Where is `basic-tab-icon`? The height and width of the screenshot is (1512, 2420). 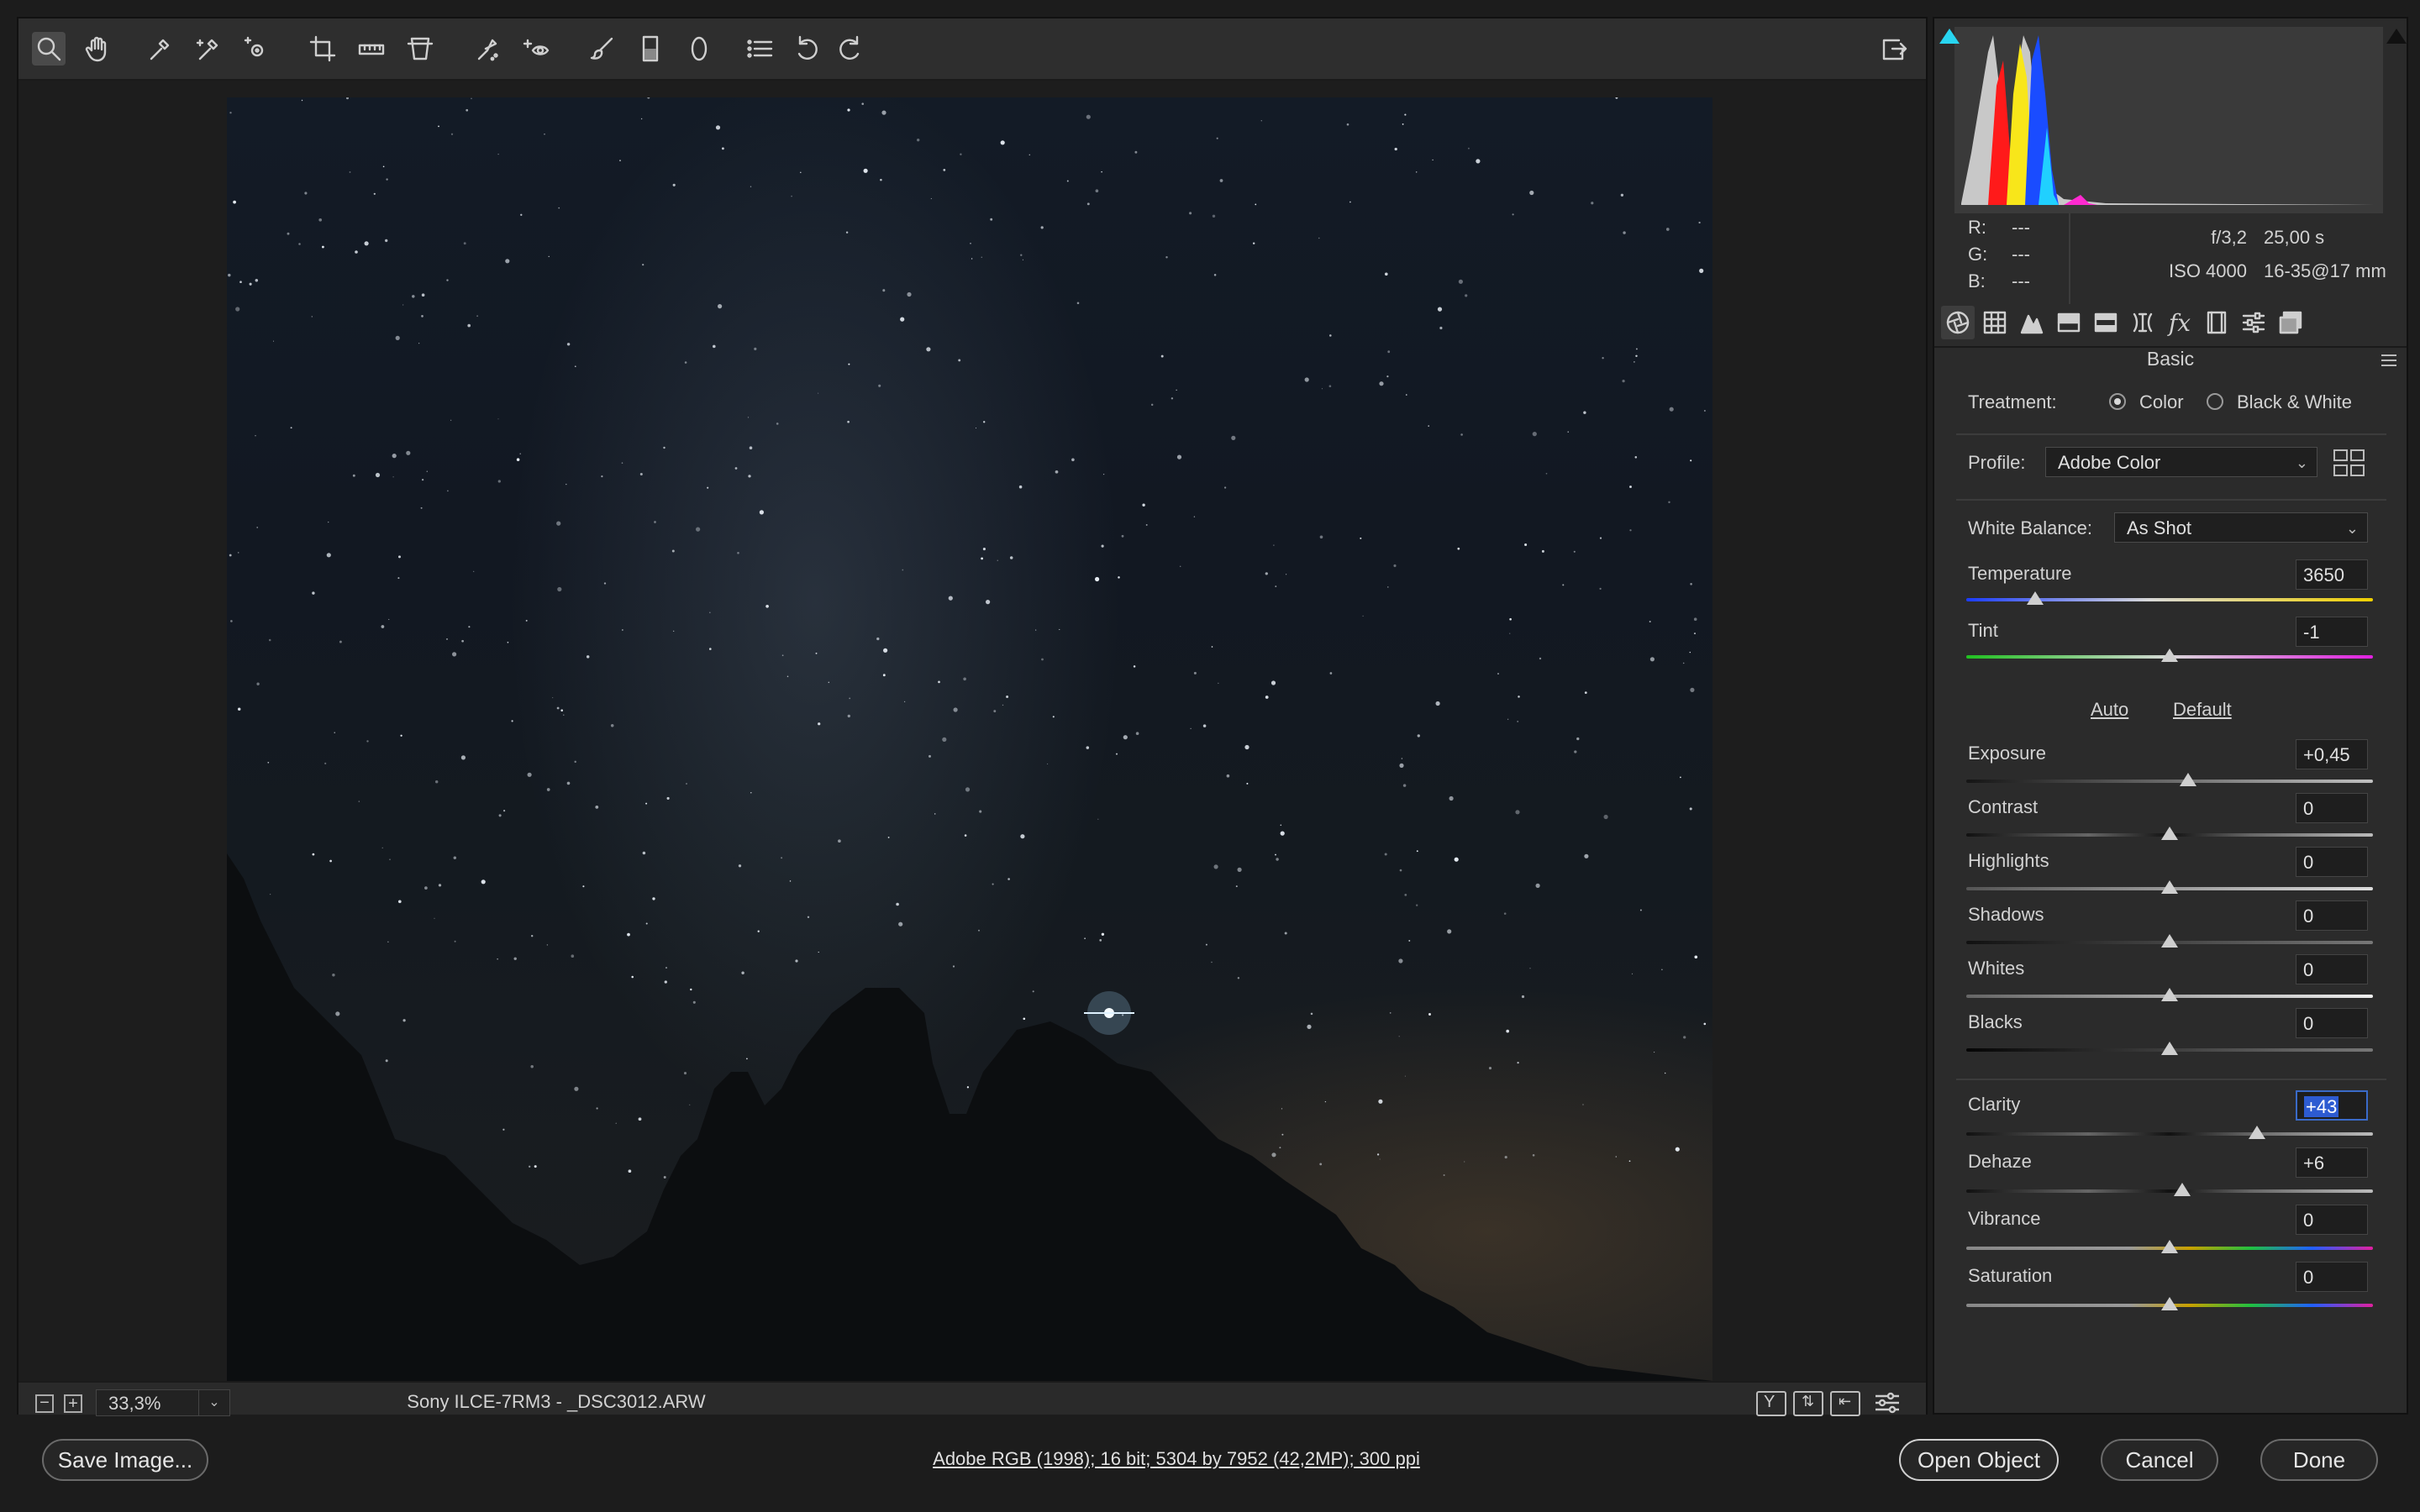
basic-tab-icon is located at coordinates (1958, 322).